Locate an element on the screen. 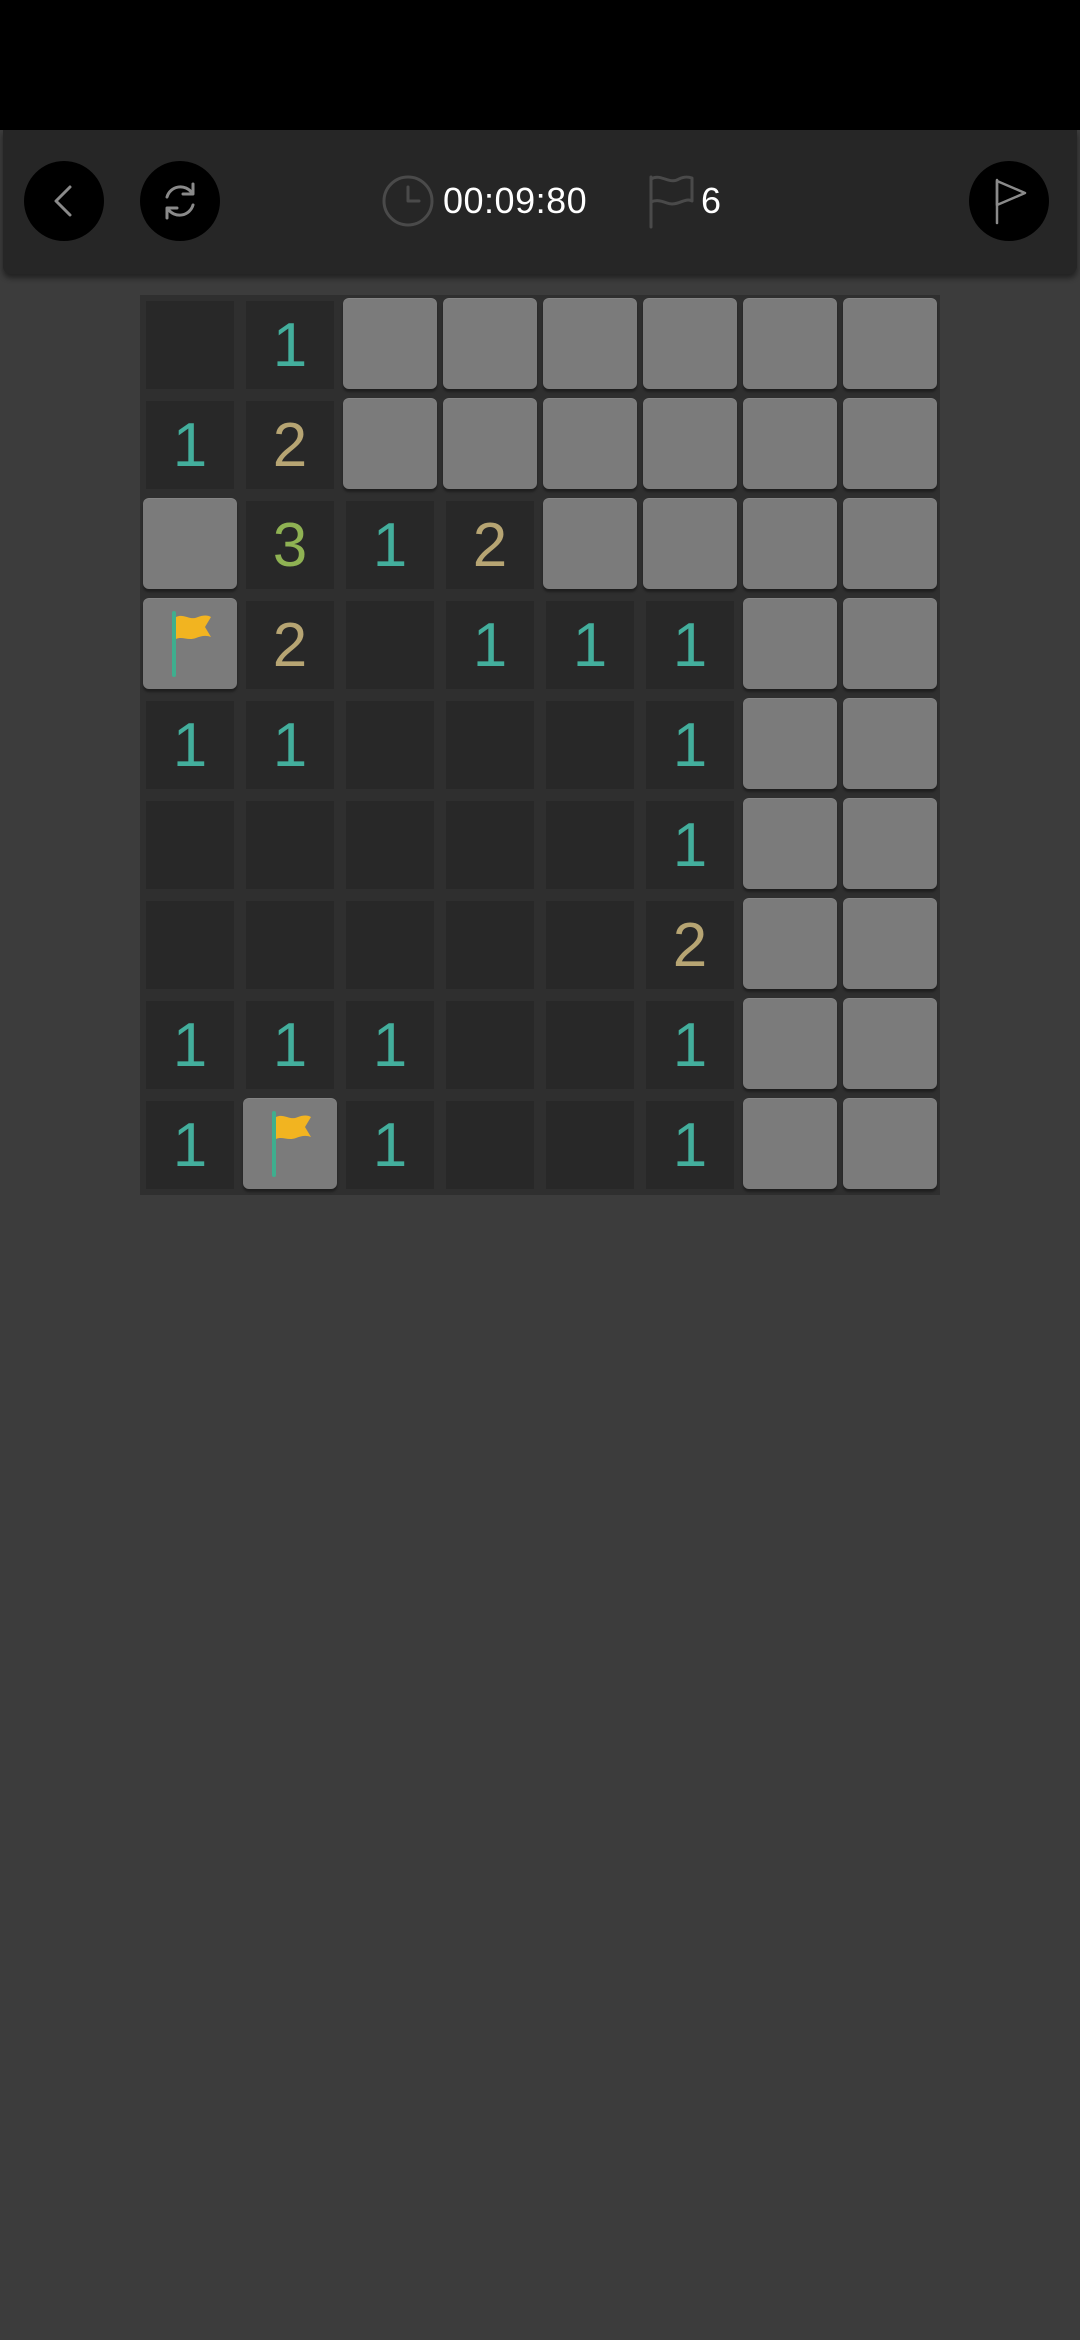 This screenshot has height=2340, width=1080. restart-icon is located at coordinates (180, 201).